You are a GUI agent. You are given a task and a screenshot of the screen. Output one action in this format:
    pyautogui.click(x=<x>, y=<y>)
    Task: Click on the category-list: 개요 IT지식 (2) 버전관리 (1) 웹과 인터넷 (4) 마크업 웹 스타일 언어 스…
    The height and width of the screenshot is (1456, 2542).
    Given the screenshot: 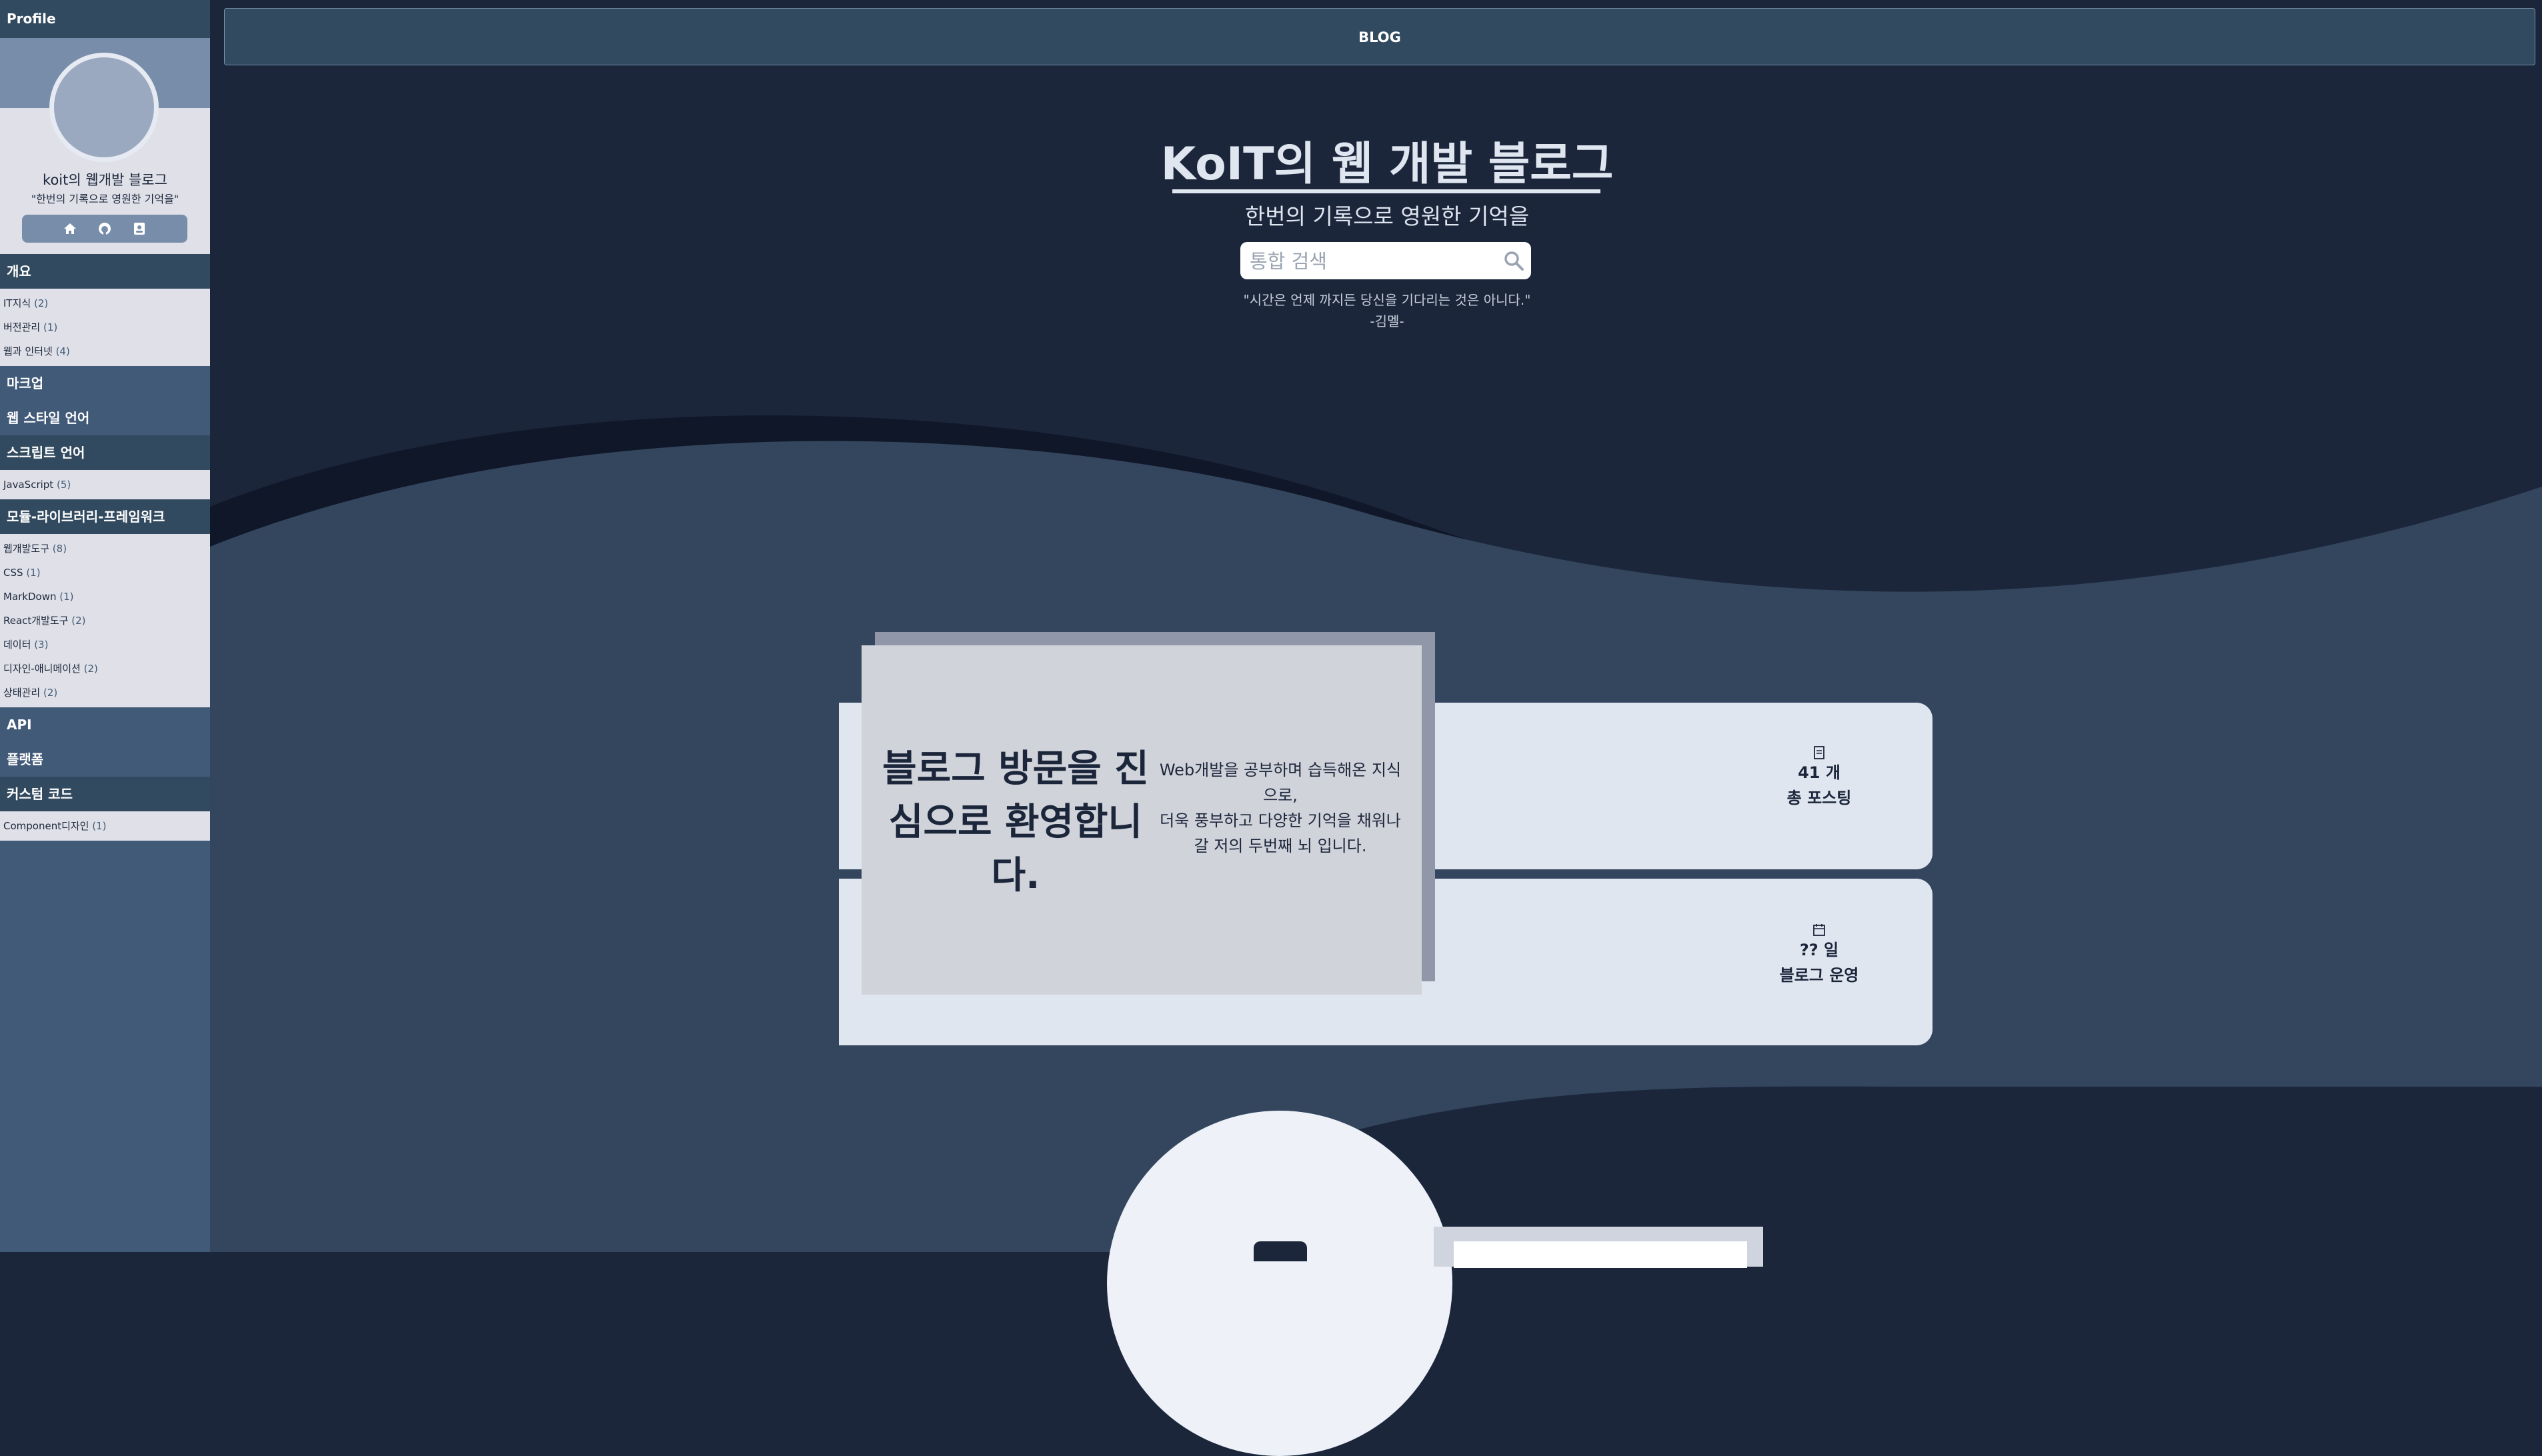 What is the action you would take?
    pyautogui.click(x=105, y=547)
    